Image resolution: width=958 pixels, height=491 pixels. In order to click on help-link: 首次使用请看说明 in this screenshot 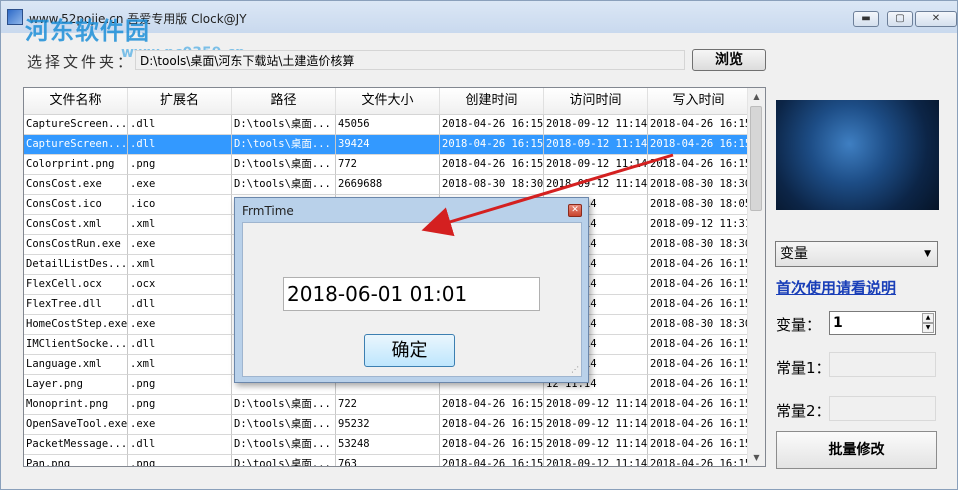, I will do `click(836, 287)`.